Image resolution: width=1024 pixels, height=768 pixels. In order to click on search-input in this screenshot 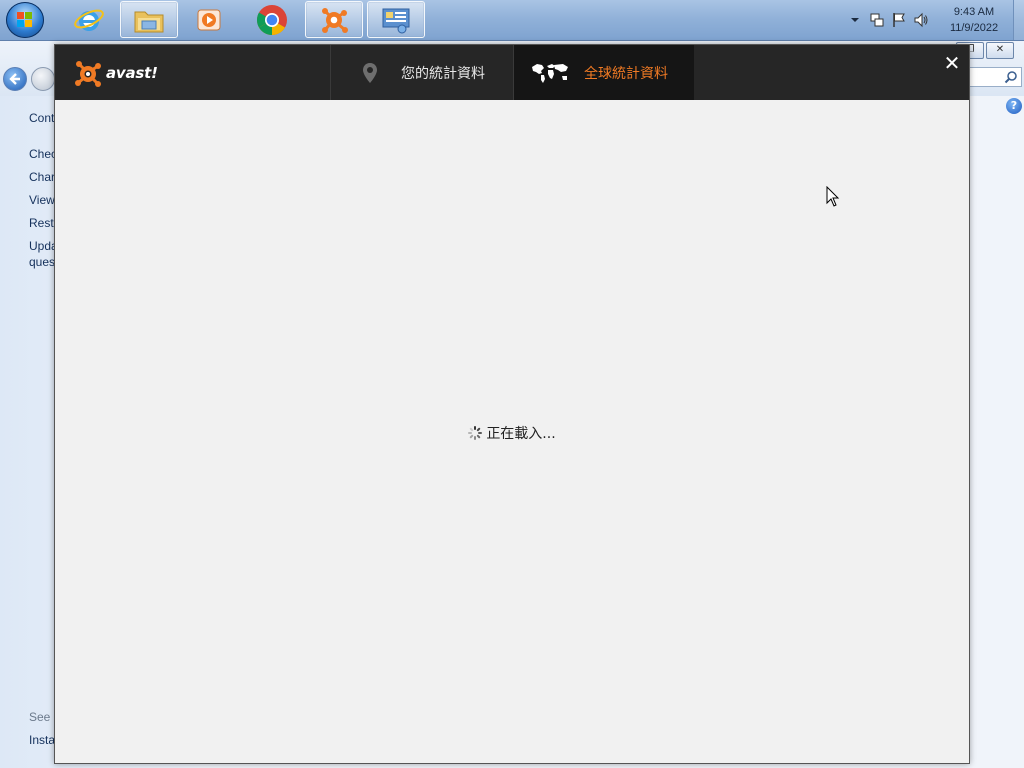, I will do `click(995, 77)`.